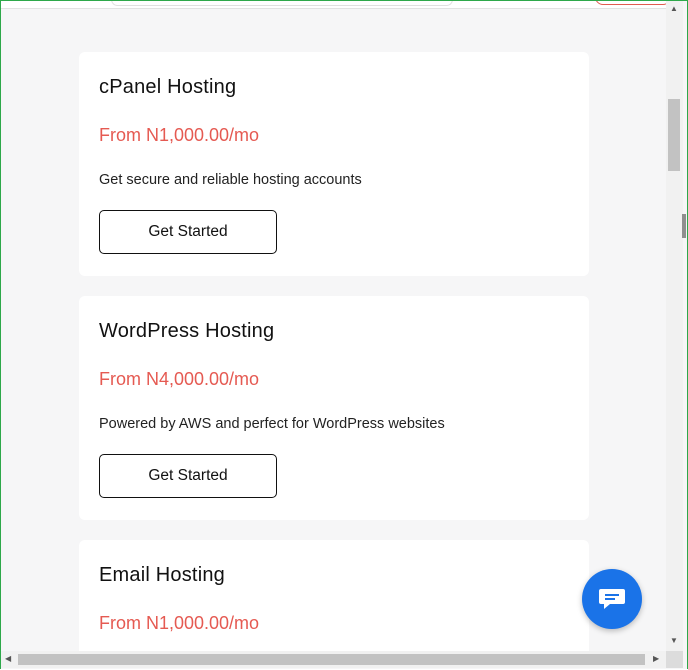 Image resolution: width=688 pixels, height=670 pixels. I want to click on horizontal-scrollbar-thumb, so click(331, 659).